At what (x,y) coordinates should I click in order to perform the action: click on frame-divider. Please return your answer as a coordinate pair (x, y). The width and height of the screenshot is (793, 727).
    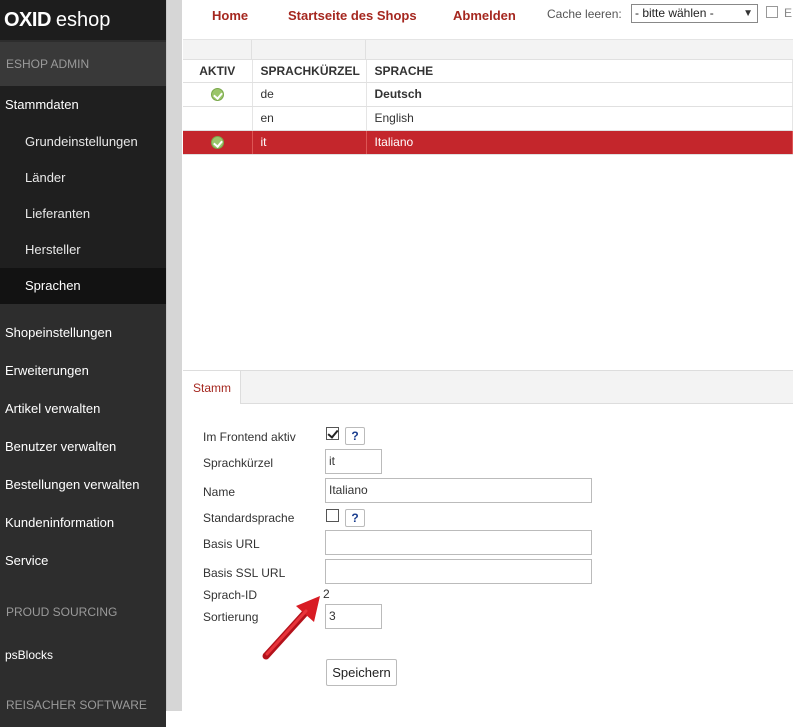
    Looking at the image, I should click on (174, 355).